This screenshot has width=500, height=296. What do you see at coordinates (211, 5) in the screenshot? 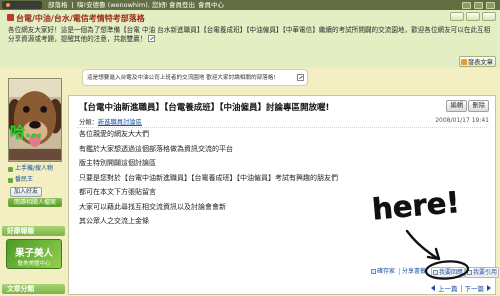
I see `member-center-link: 會員中心` at bounding box center [211, 5].